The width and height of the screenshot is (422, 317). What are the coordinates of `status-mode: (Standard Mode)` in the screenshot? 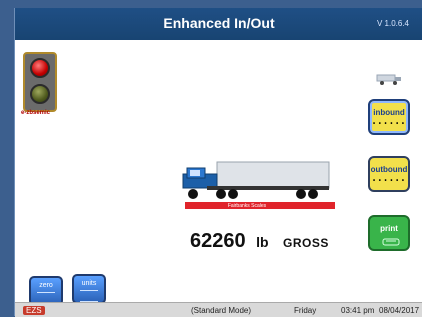 It's located at (221, 310).